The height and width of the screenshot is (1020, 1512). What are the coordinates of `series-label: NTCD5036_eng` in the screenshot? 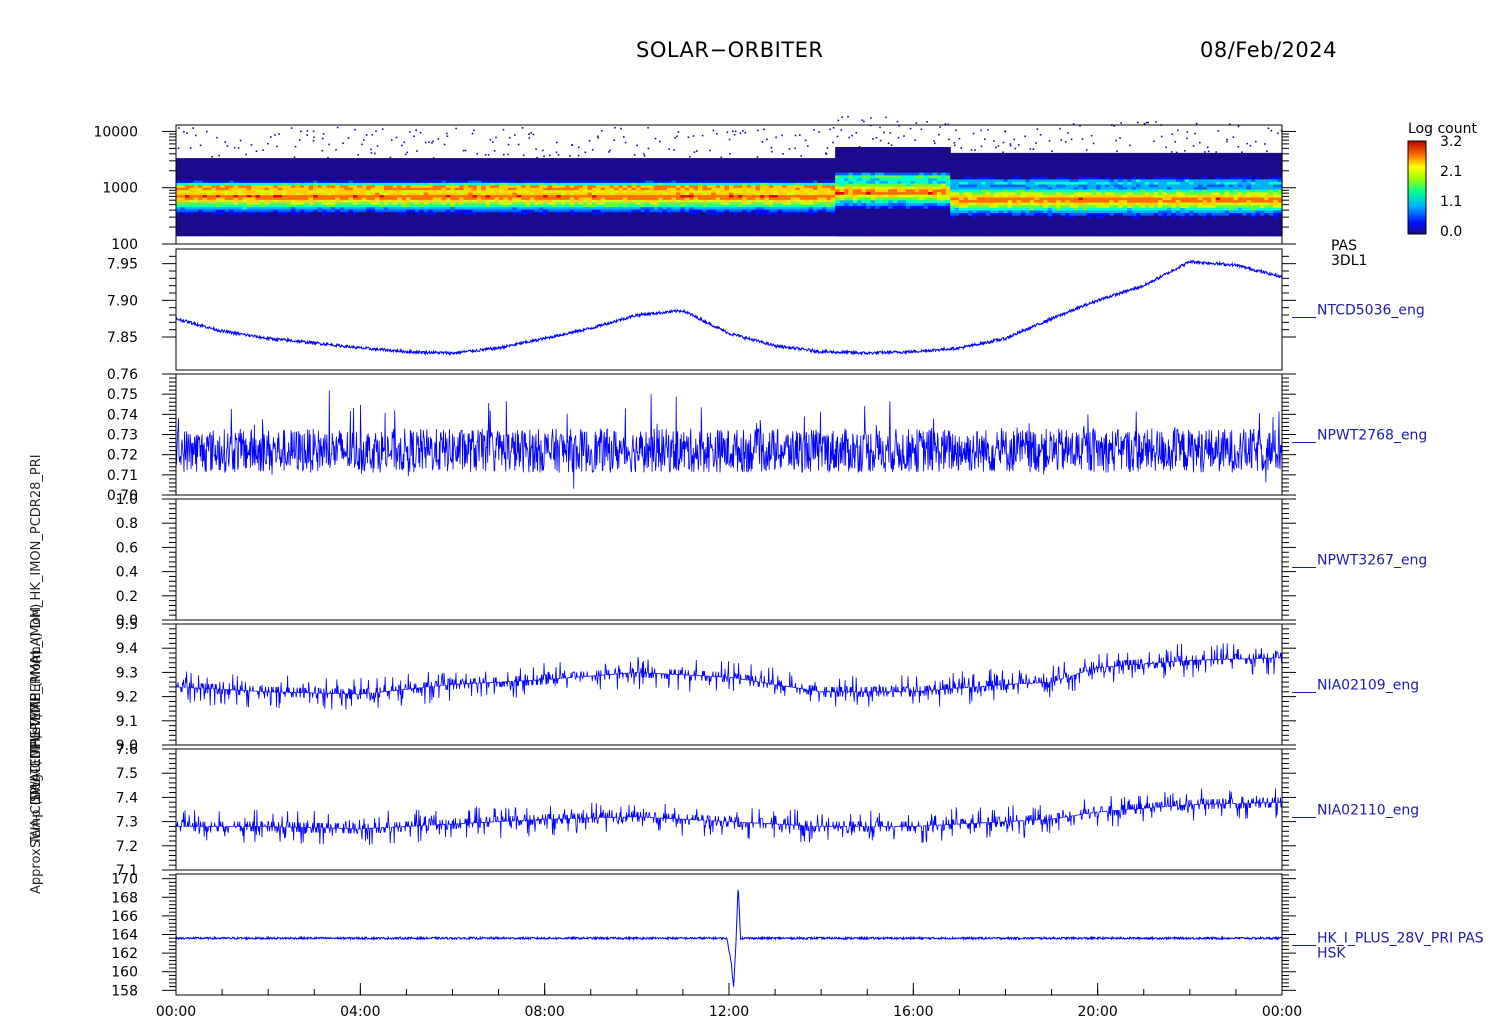 It's located at (1371, 311).